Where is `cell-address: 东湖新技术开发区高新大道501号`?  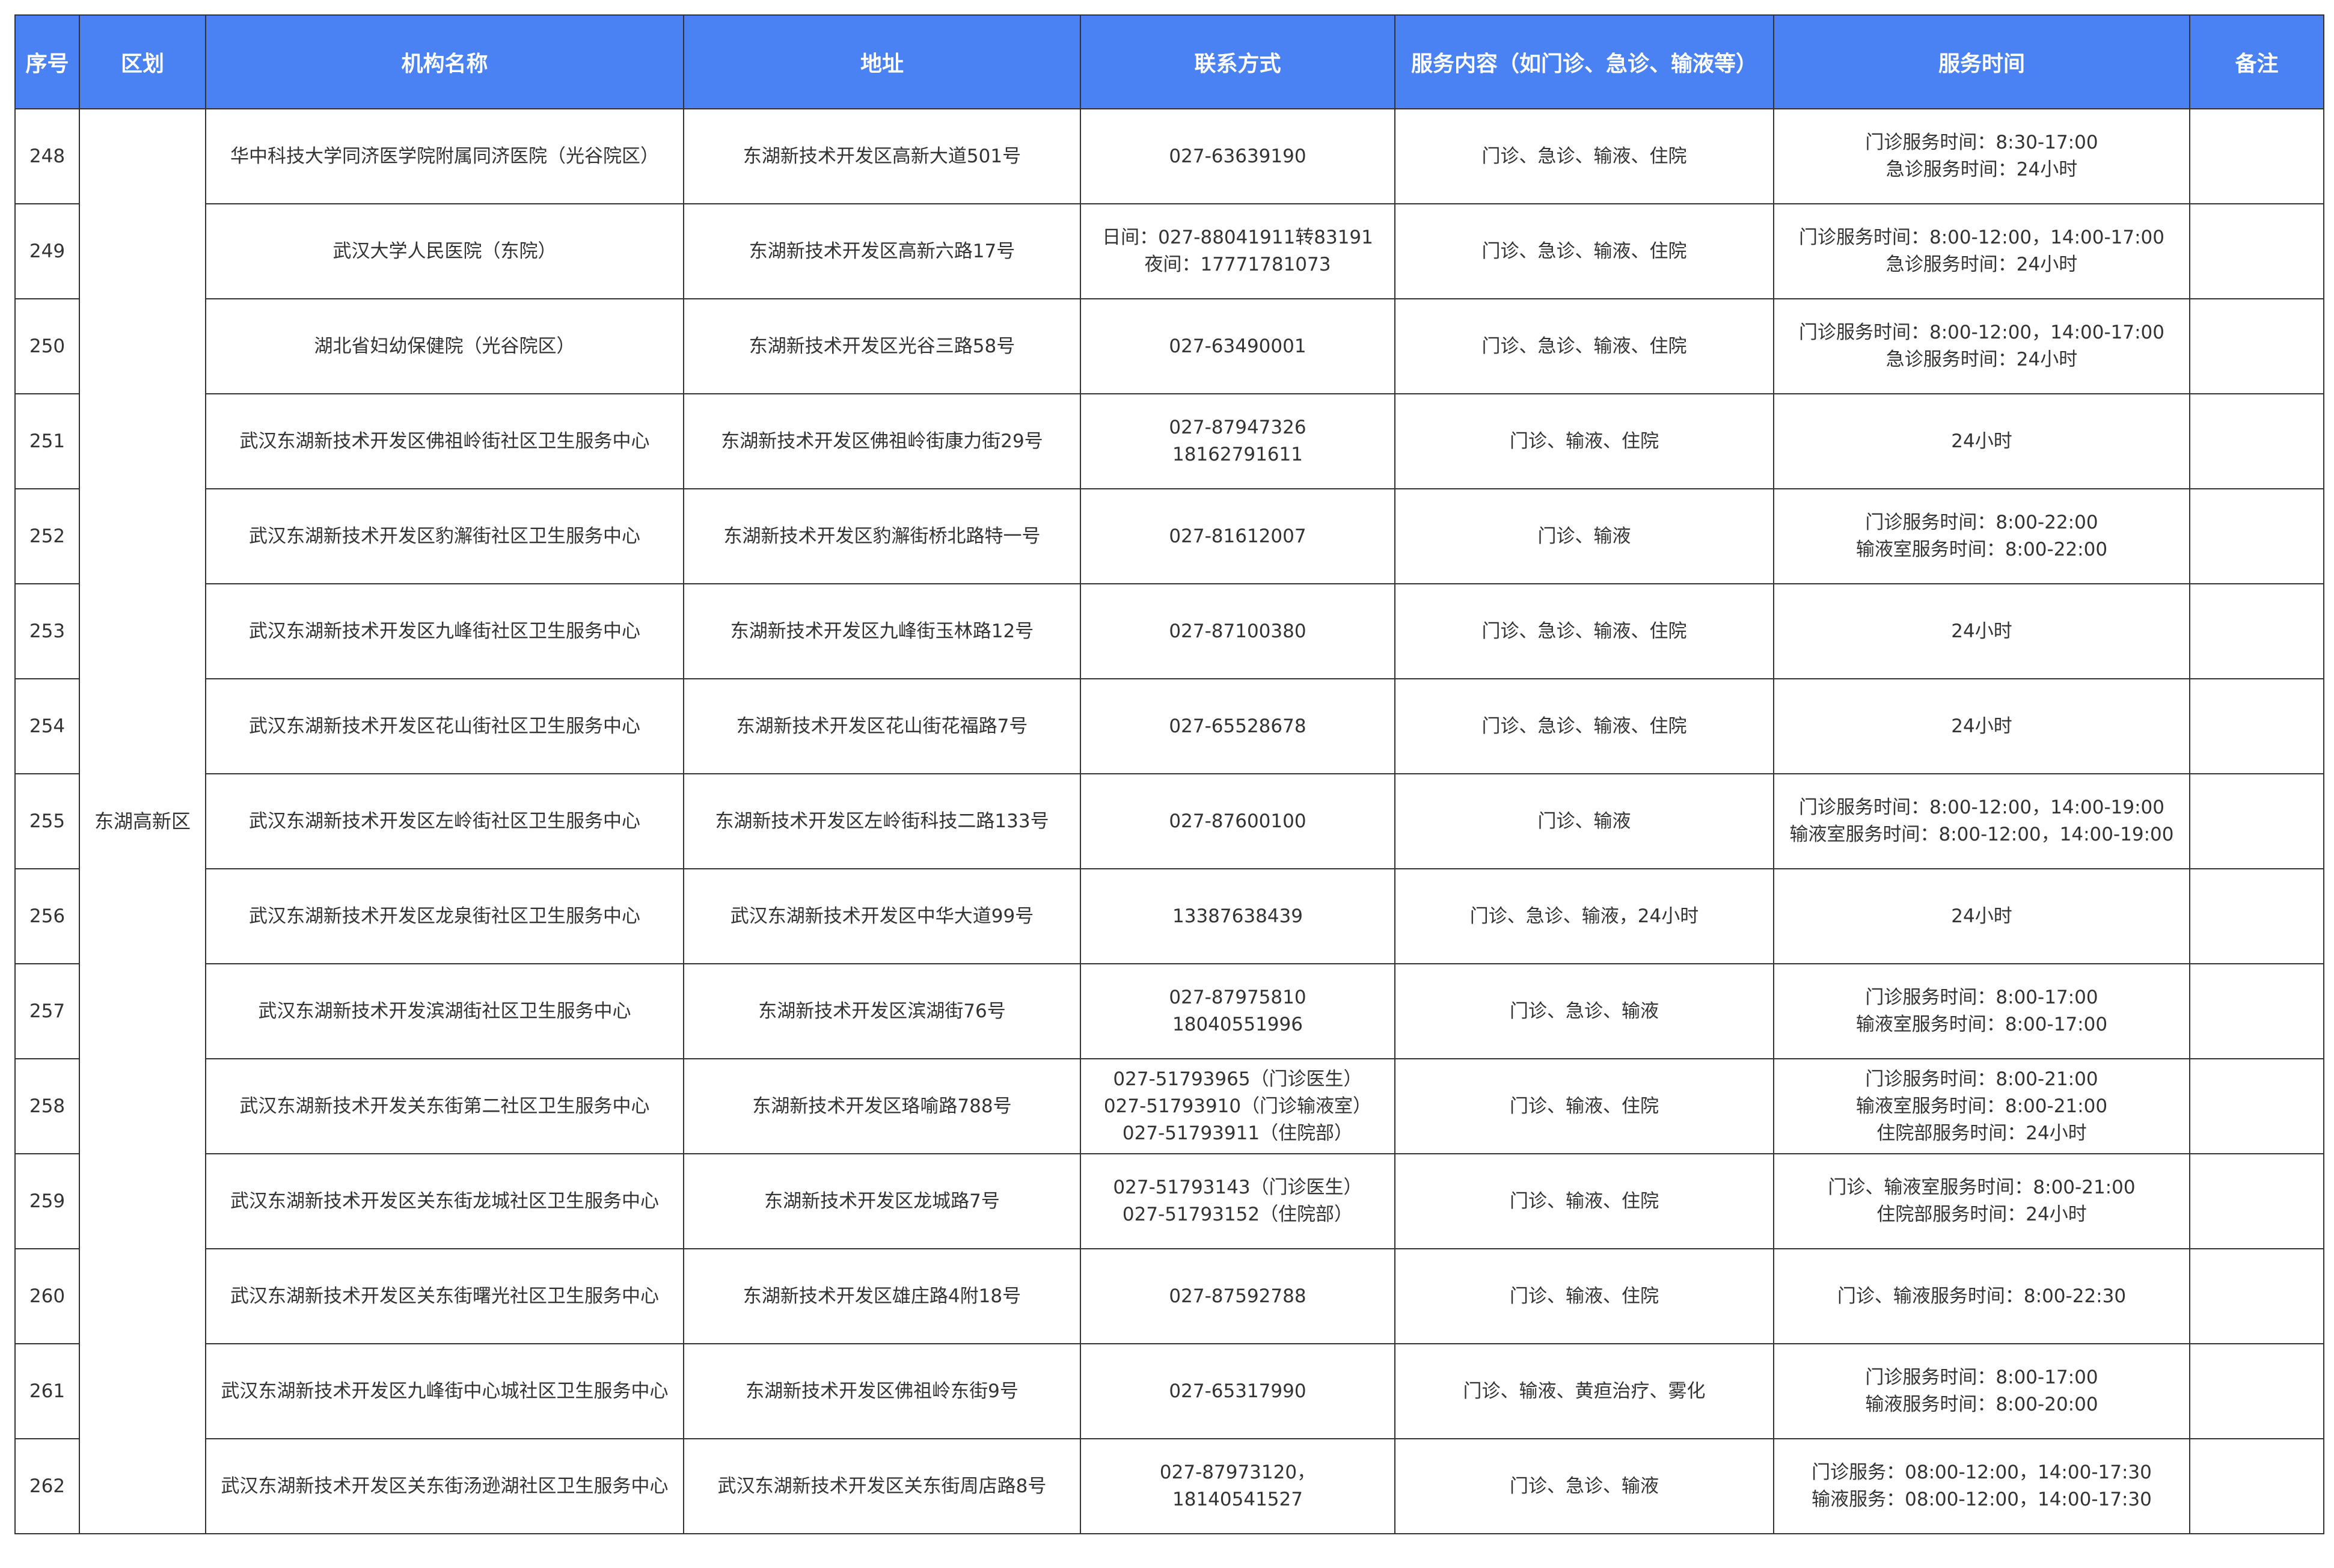
cell-address: 东湖新技术开发区高新大道501号 is located at coordinates (882, 156).